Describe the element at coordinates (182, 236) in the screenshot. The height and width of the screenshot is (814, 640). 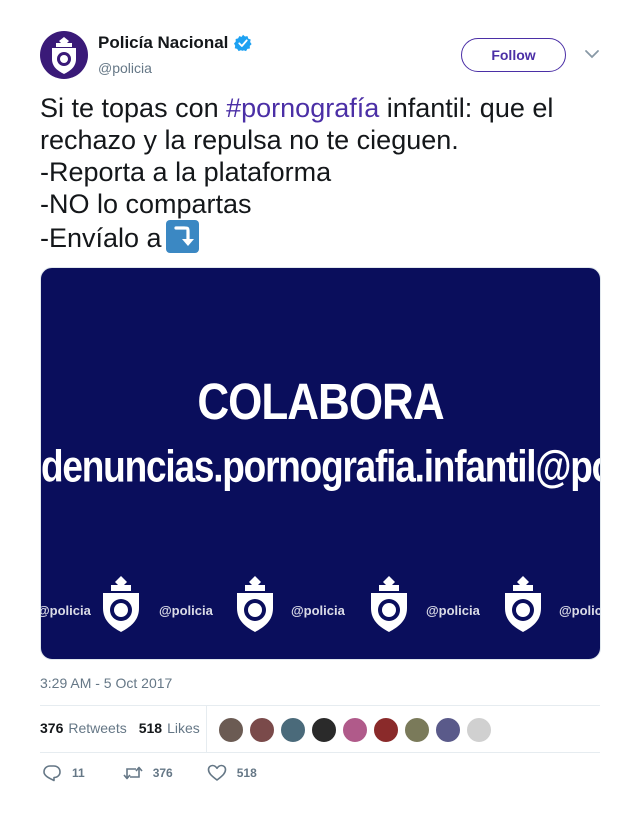
I see `arrow-curving-down-icon` at that location.